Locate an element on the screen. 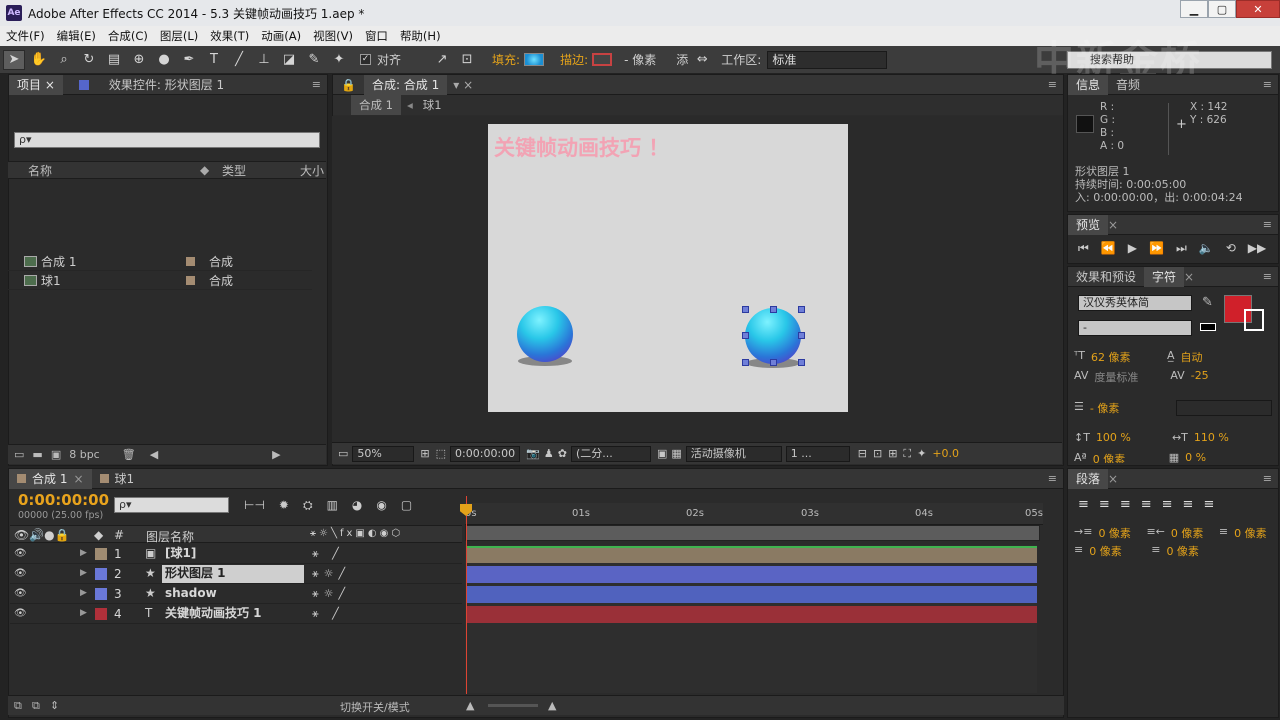 The image size is (1280, 720). menu-view: 视图(V) is located at coordinates (333, 36).